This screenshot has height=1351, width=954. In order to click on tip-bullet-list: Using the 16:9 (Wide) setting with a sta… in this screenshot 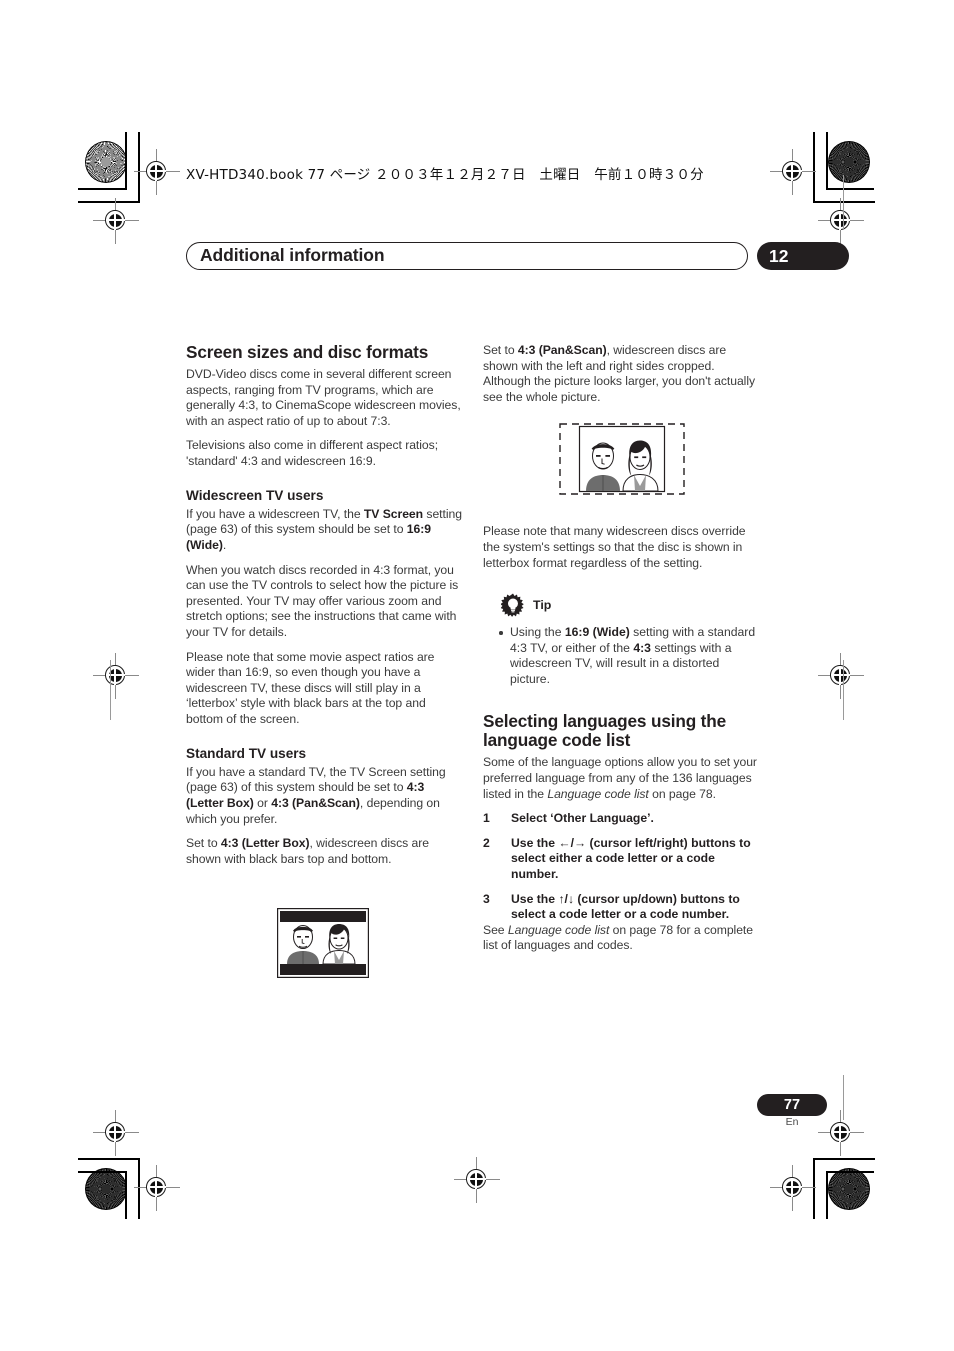, I will do `click(622, 656)`.